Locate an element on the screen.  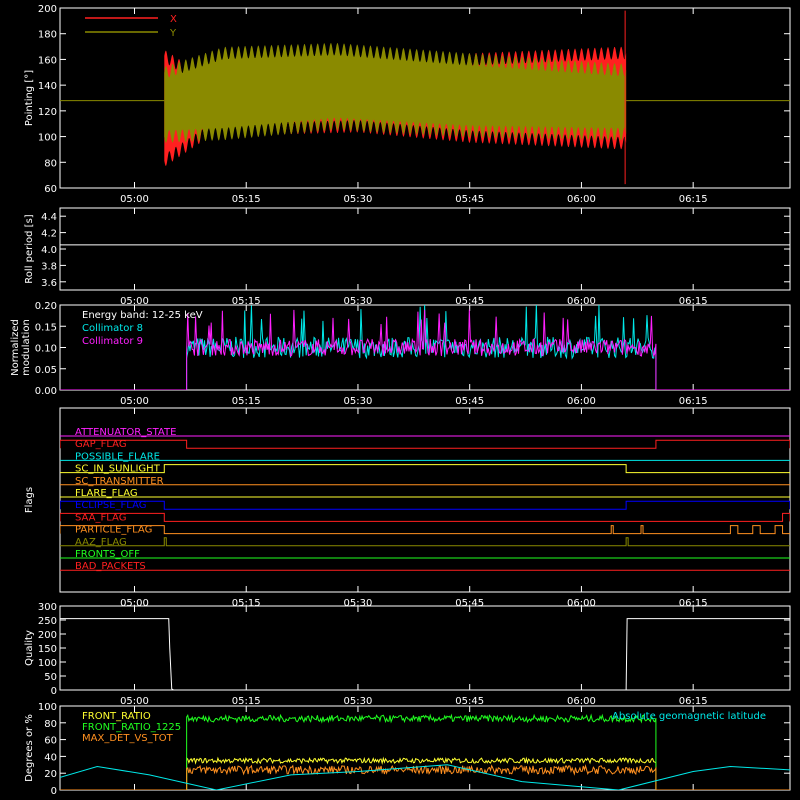
y-tick-label: 180 is located at coordinates (47, 35).